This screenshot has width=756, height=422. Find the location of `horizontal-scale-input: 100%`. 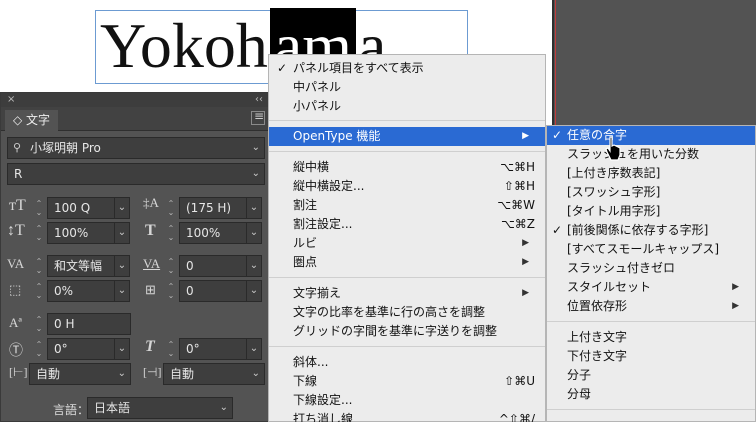

horizontal-scale-input: 100% is located at coordinates (213, 233).